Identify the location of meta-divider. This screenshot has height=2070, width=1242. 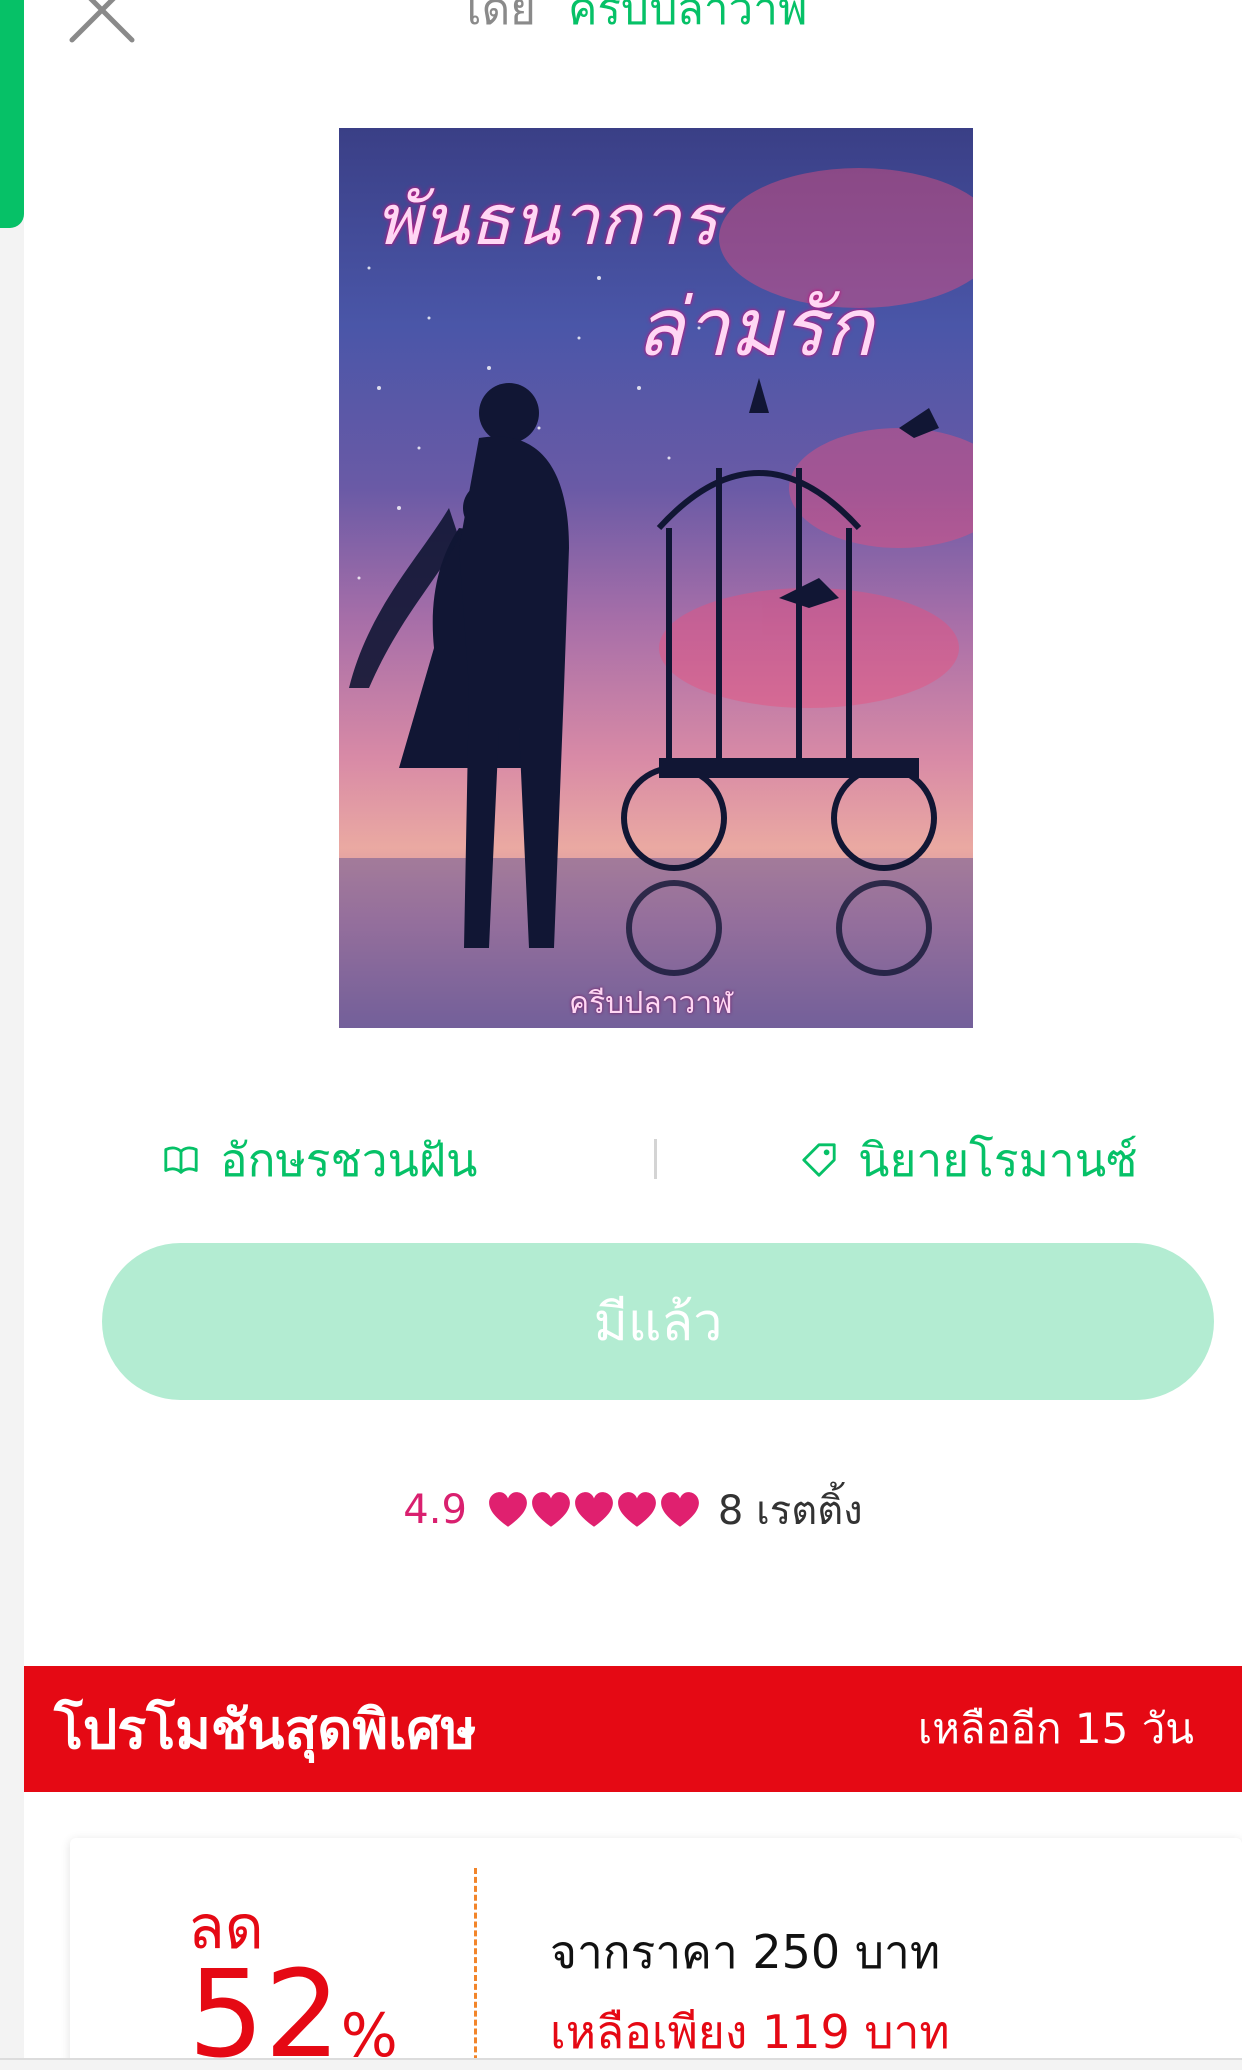
(655, 1159).